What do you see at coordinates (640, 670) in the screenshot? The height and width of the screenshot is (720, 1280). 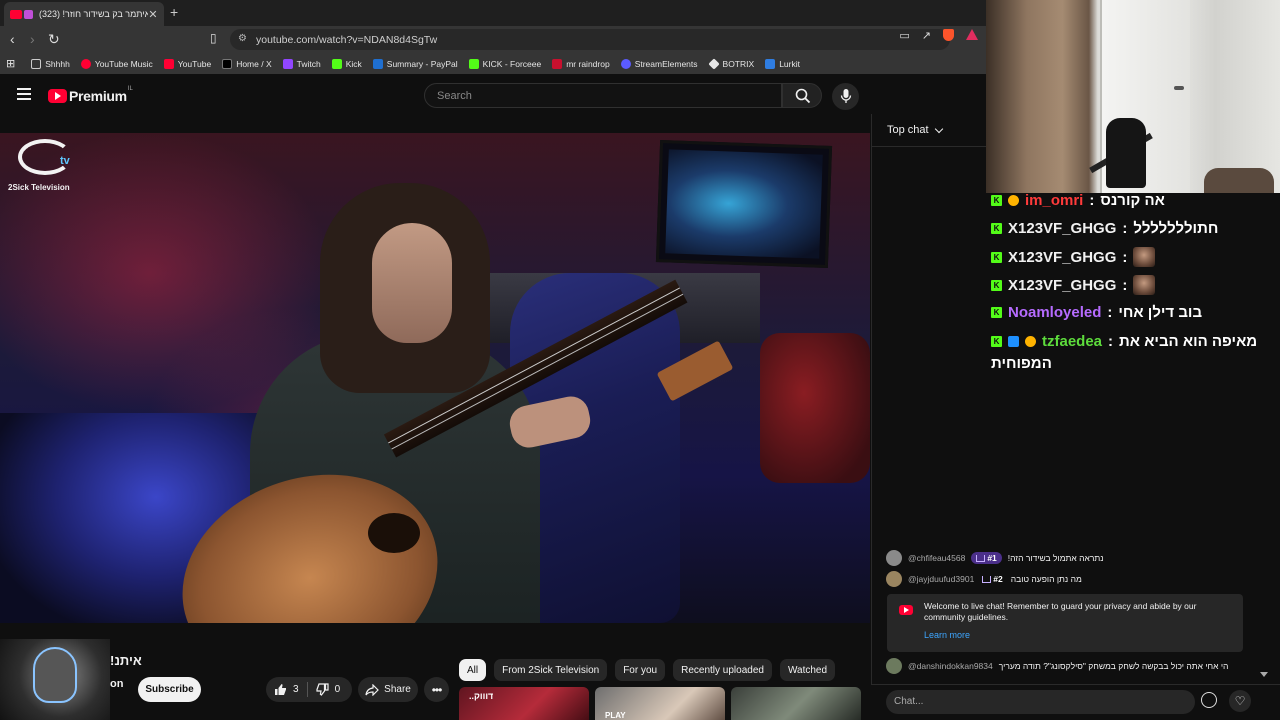 I see `chip-for-you: For you` at bounding box center [640, 670].